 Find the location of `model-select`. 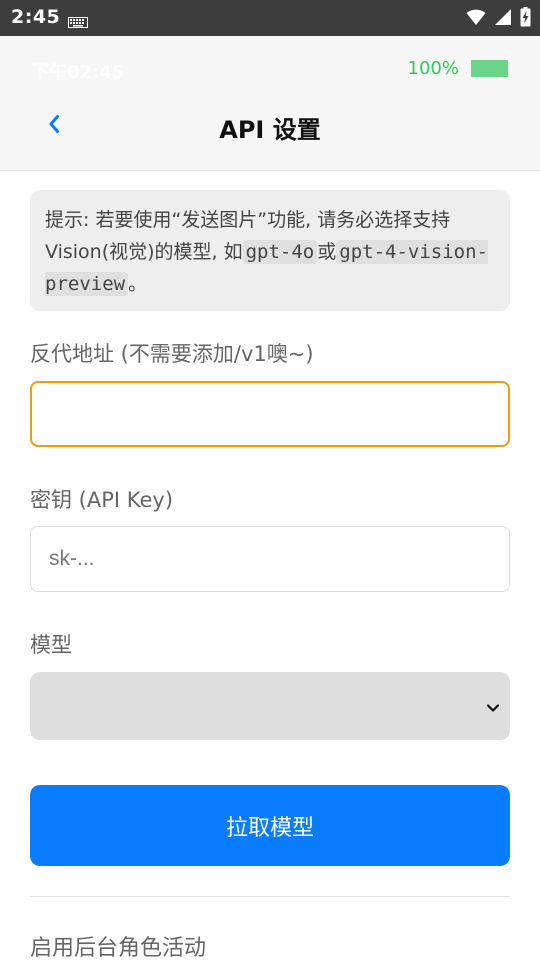

model-select is located at coordinates (270, 706).